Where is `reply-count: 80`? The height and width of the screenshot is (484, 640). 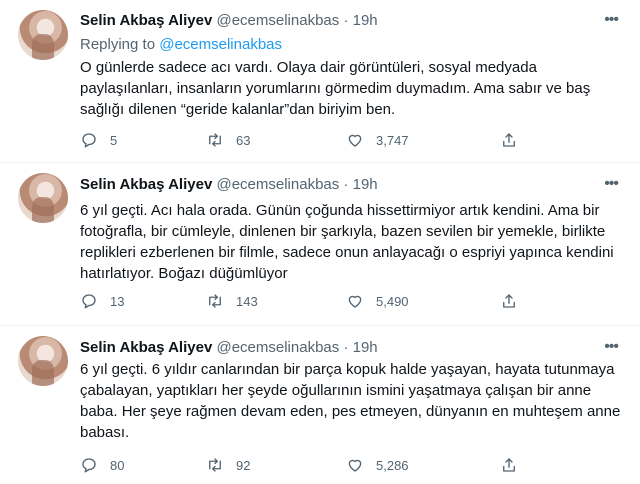 reply-count: 80 is located at coordinates (117, 465).